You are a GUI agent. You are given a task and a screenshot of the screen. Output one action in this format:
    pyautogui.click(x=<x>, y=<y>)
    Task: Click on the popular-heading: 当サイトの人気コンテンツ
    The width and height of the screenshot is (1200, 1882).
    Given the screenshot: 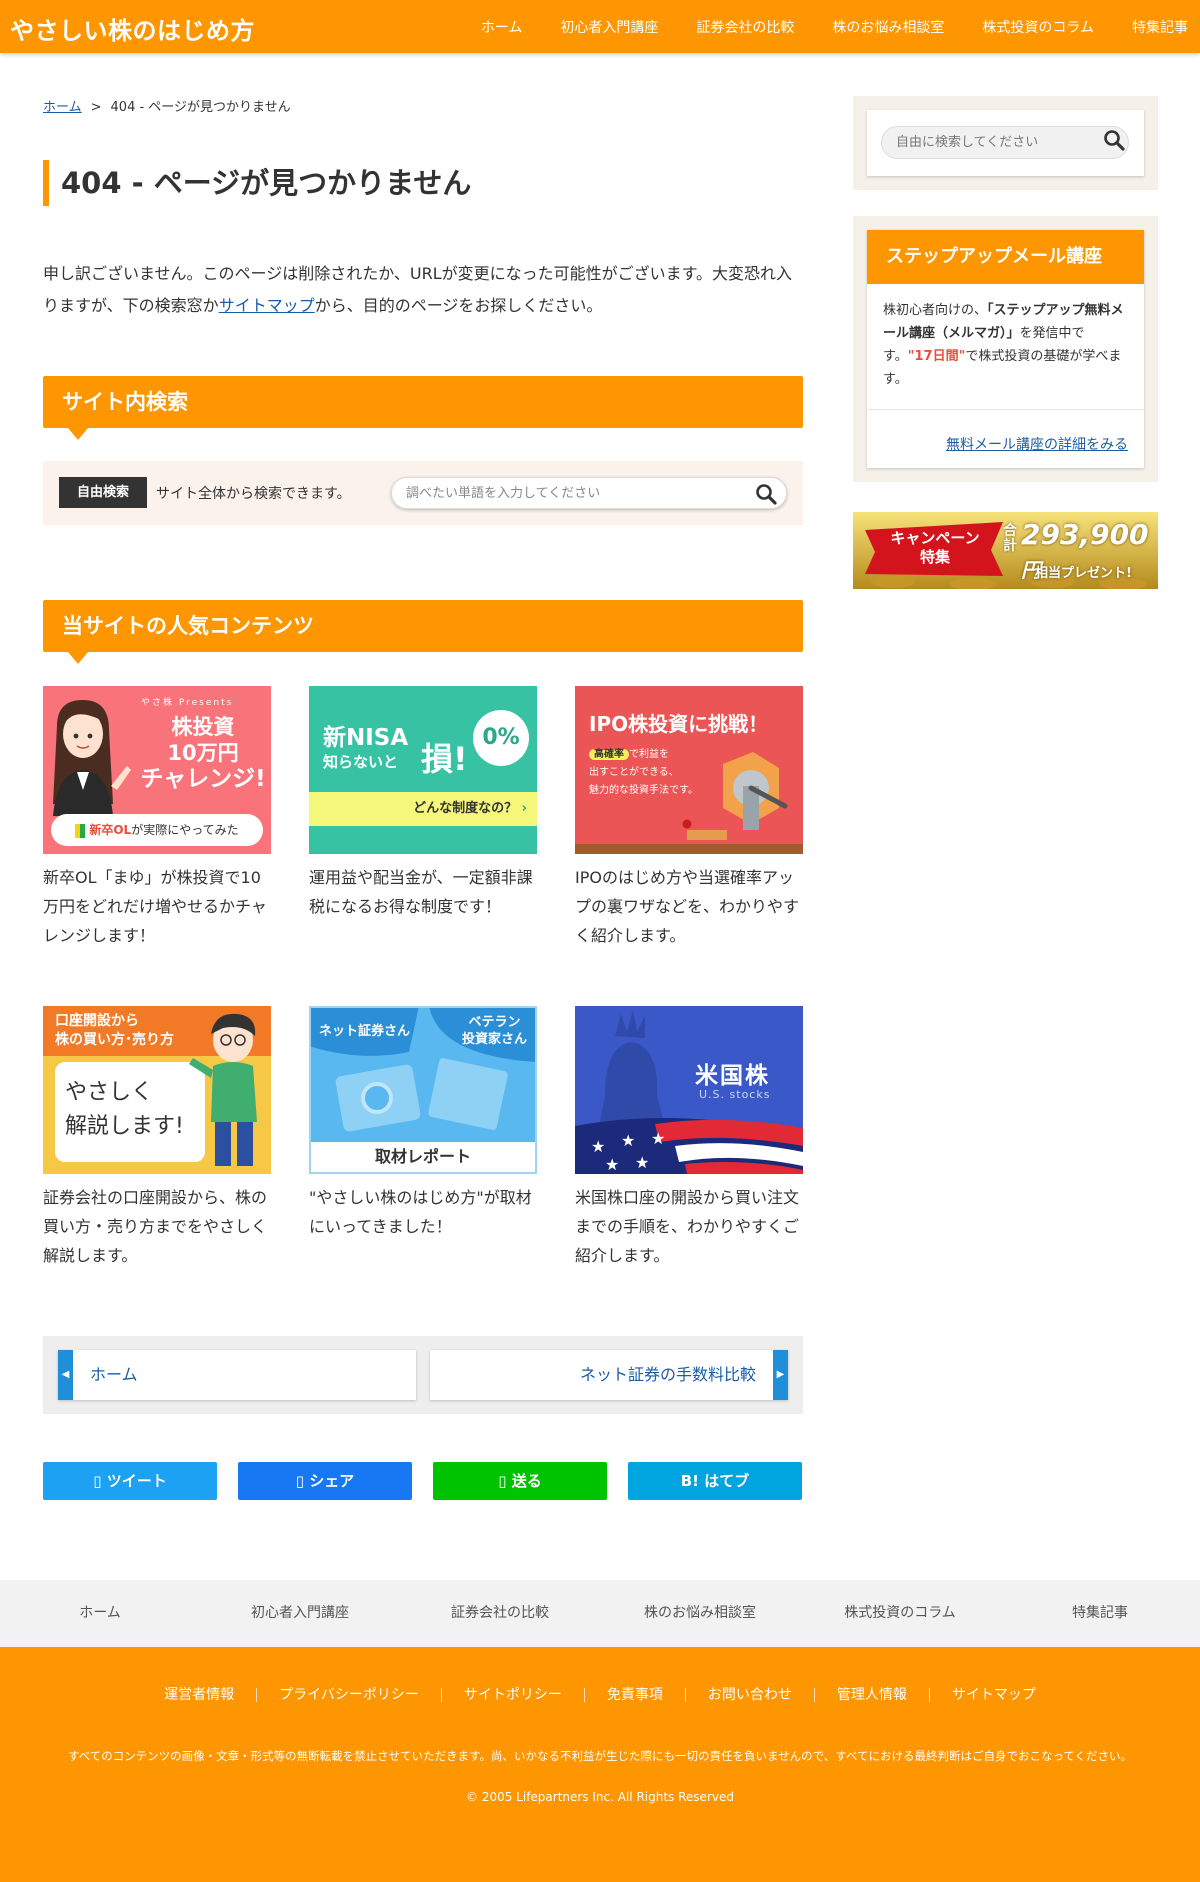 What is the action you would take?
    pyautogui.click(x=423, y=632)
    